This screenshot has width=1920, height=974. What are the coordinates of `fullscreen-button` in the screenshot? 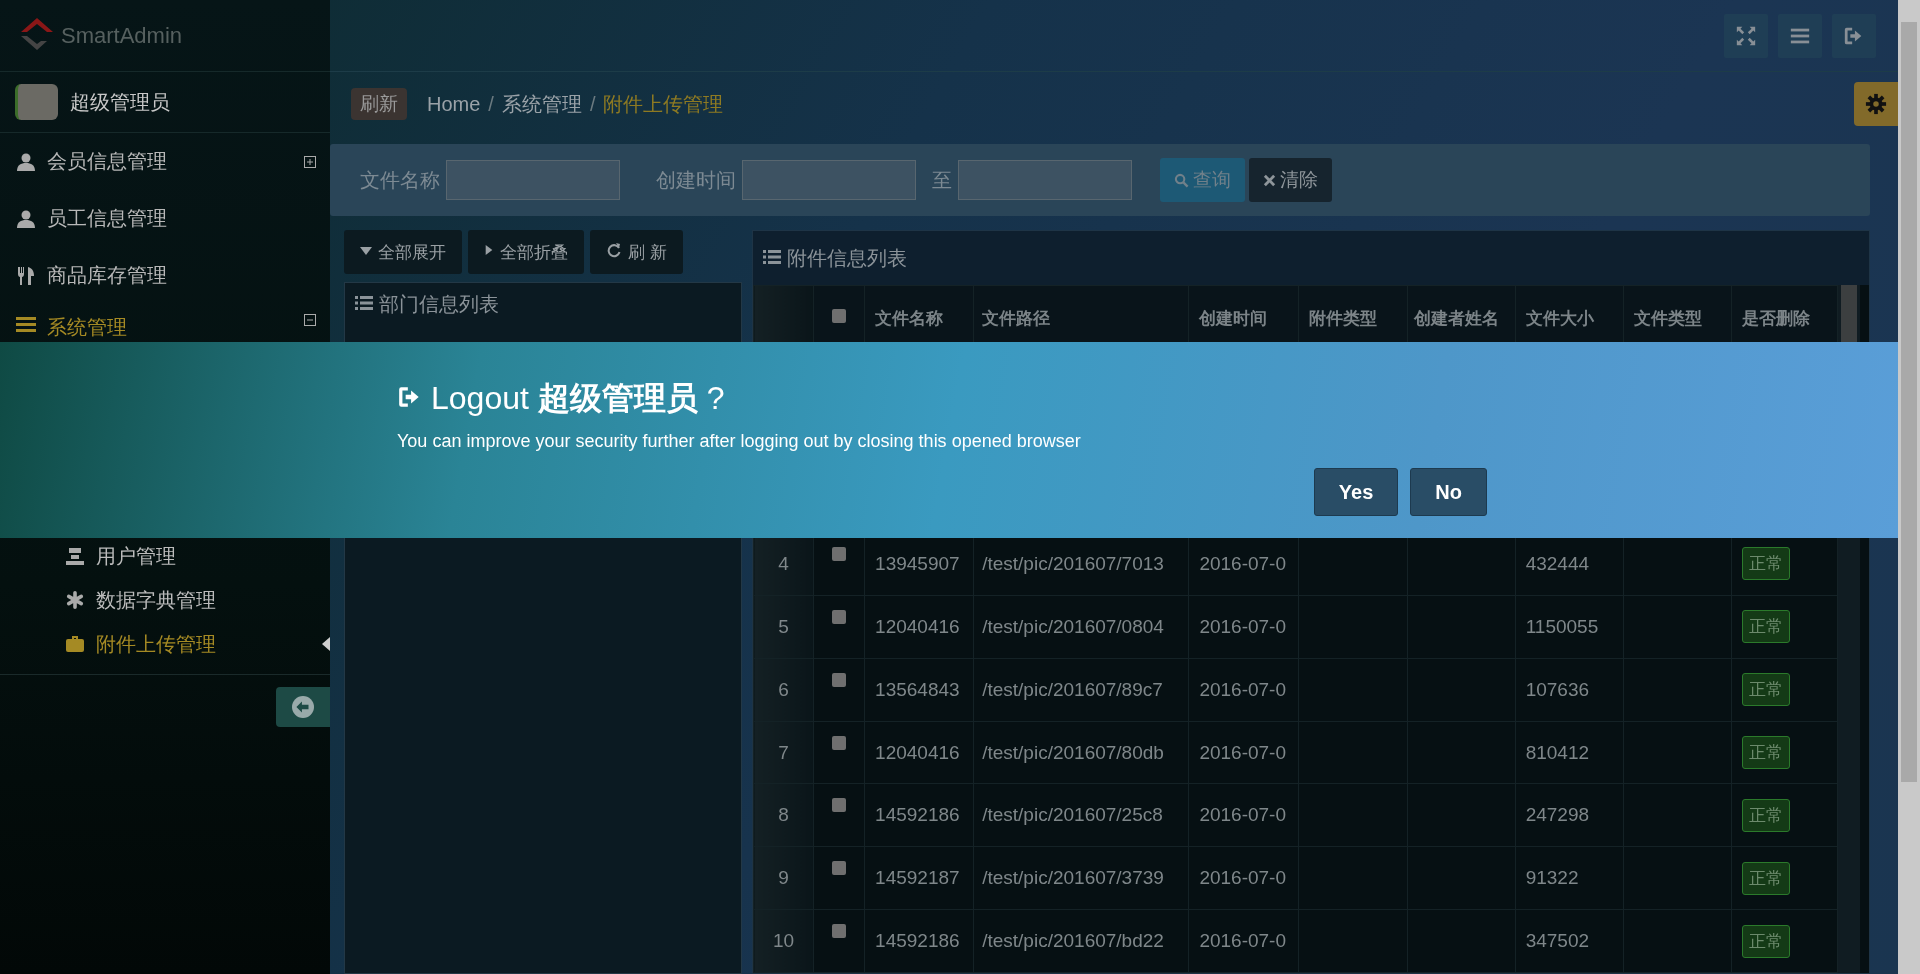 It's located at (1746, 35).